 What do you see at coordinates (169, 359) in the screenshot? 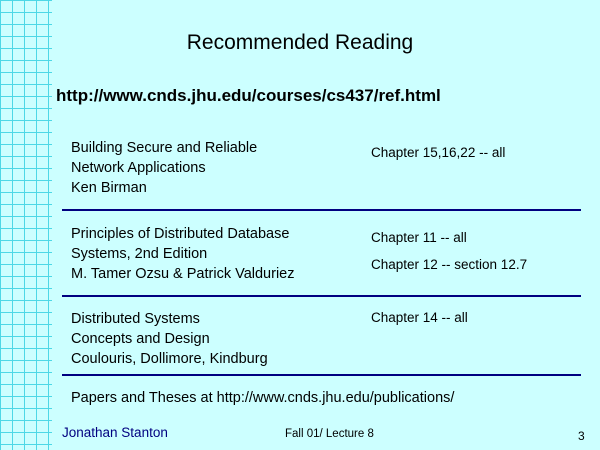
I see `book-author: Coulouris, Dollimore, Kindburg` at bounding box center [169, 359].